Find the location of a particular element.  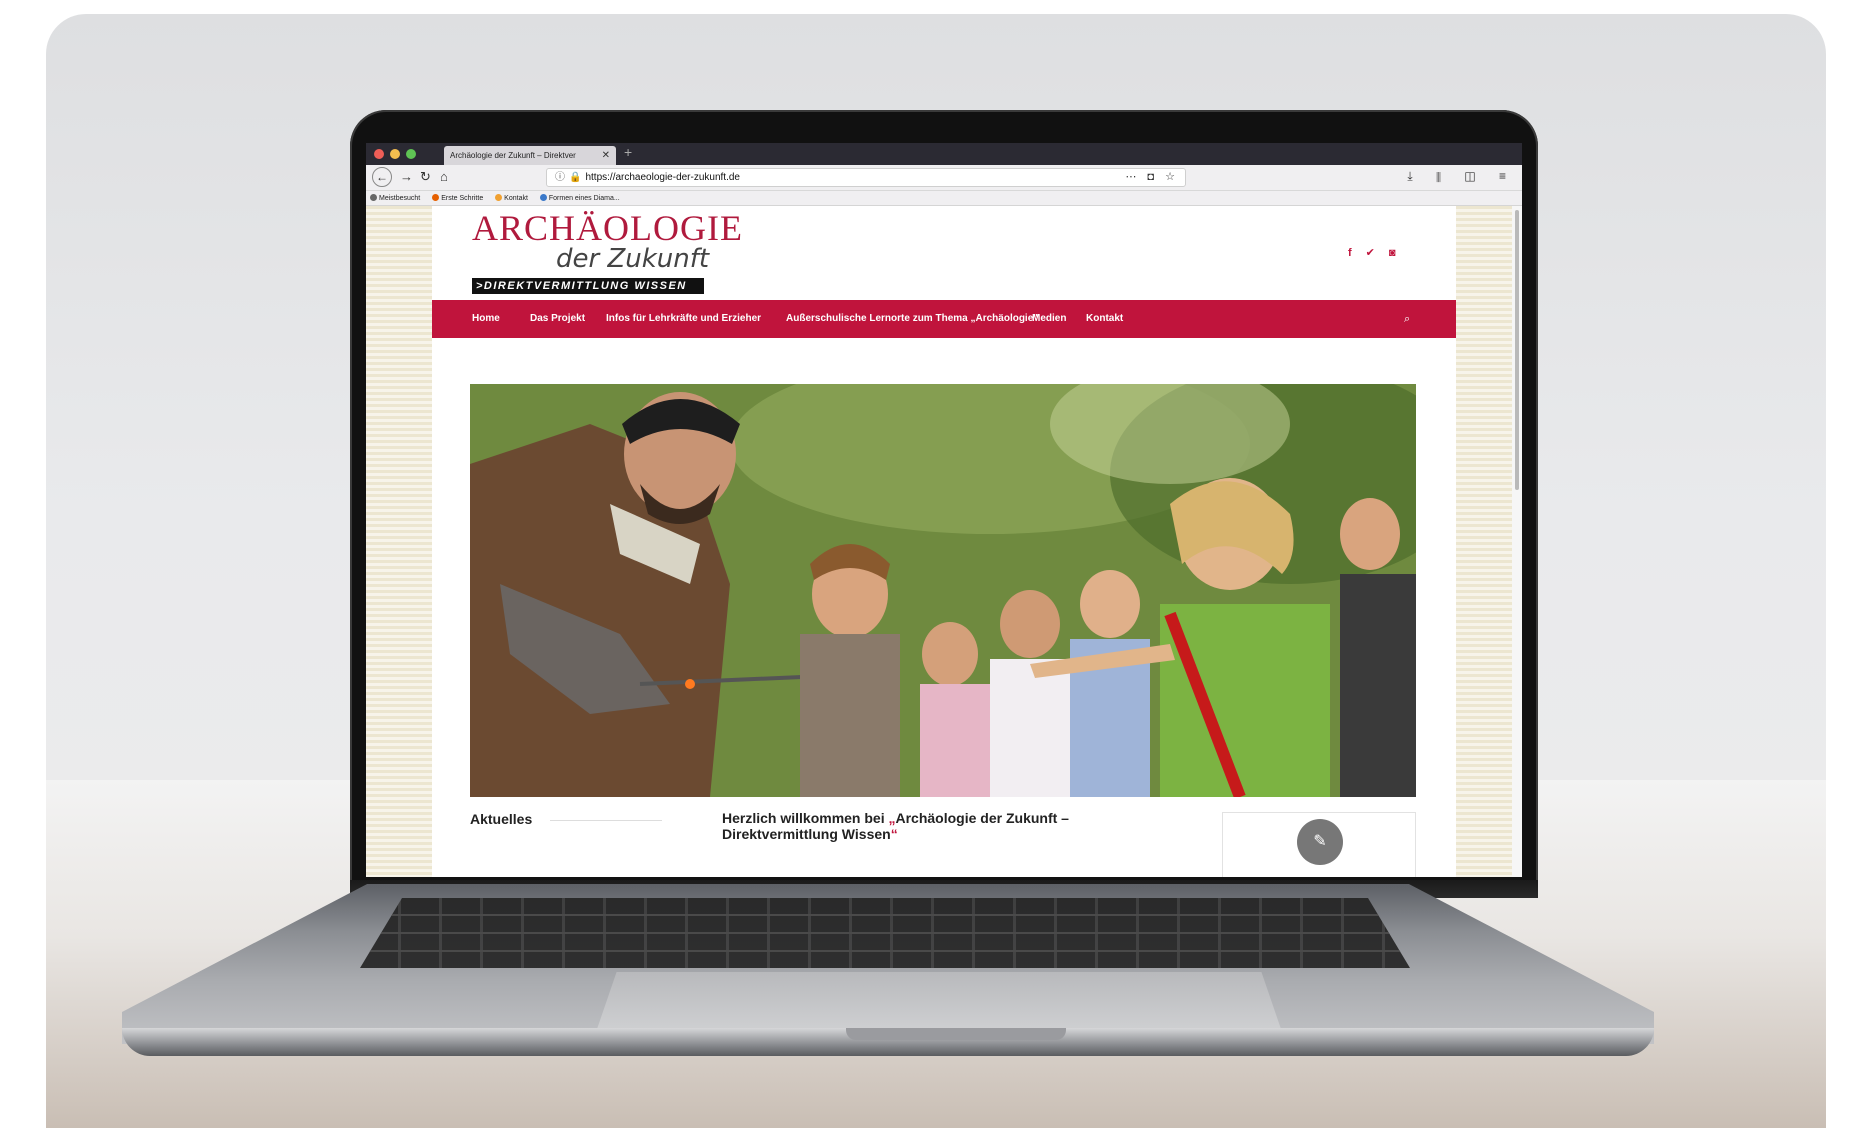

new-tab-button: + is located at coordinates (628, 152).